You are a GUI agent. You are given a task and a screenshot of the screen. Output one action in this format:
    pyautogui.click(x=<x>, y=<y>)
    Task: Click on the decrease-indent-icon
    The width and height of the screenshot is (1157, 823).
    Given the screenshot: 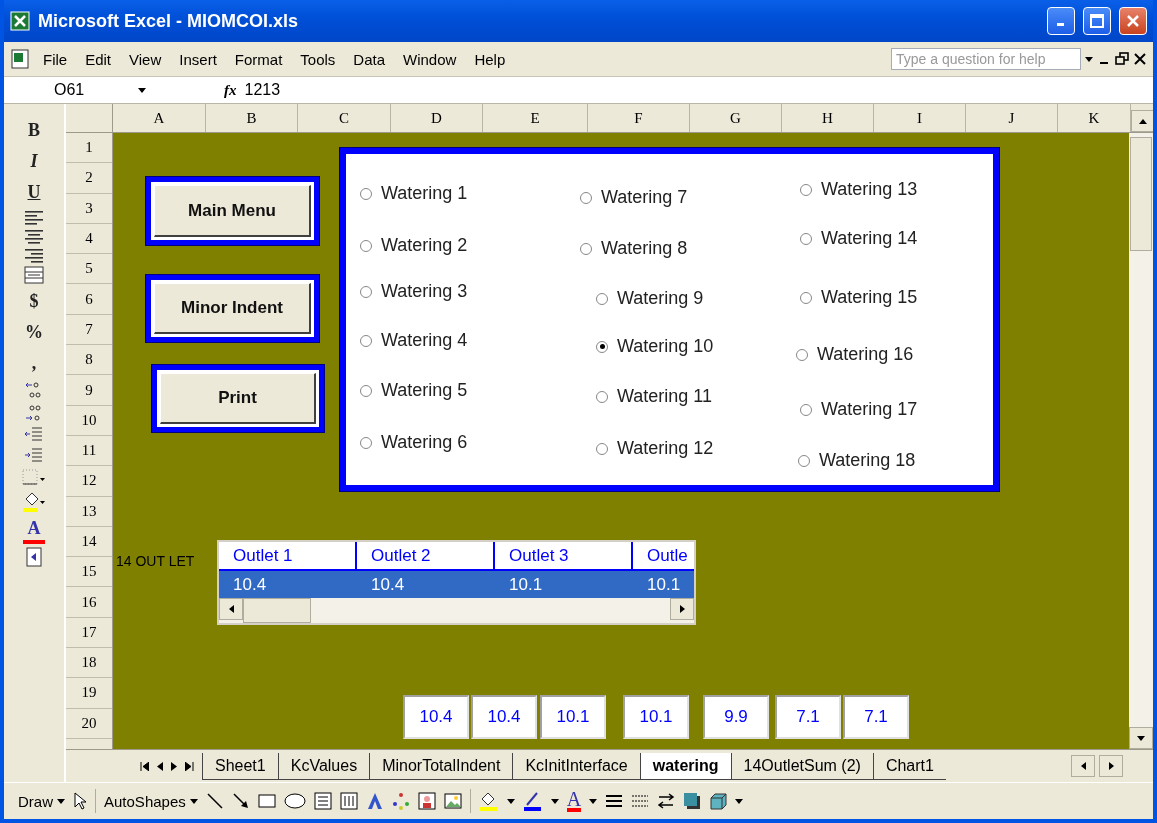 What is the action you would take?
    pyautogui.click(x=34, y=435)
    